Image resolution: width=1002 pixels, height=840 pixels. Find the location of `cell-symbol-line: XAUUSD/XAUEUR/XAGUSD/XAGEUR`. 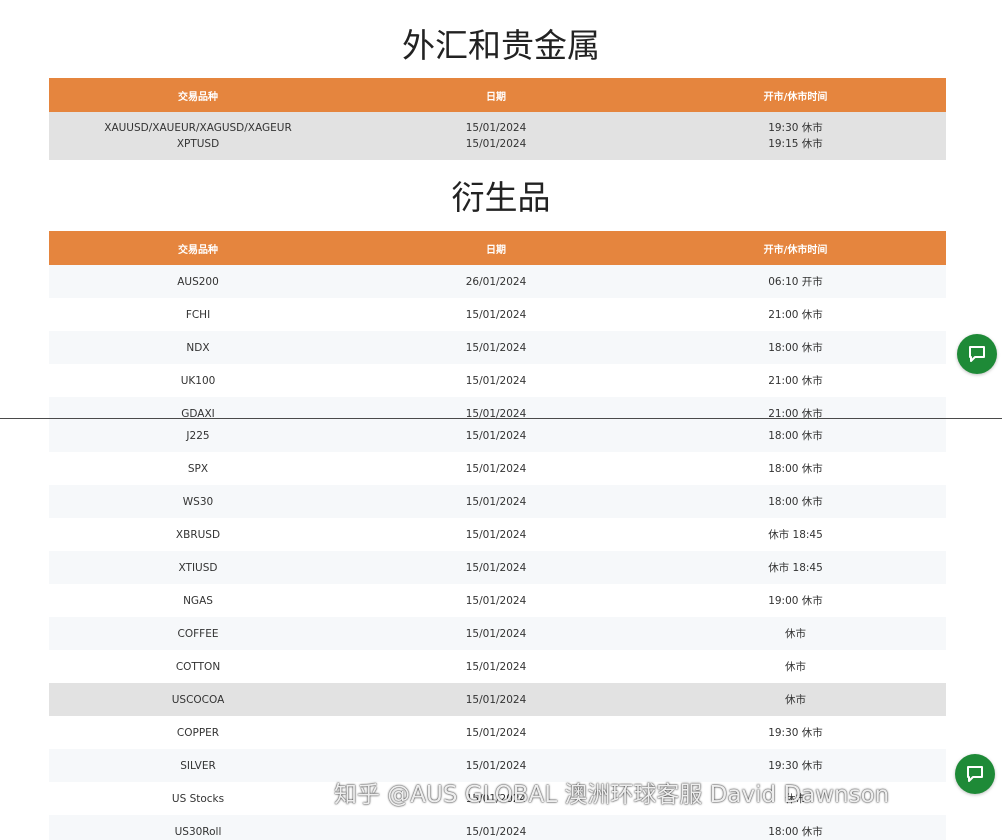

cell-symbol-line: XAUUSD/XAUEUR/XAGUSD/XAGEUR is located at coordinates (198, 128).